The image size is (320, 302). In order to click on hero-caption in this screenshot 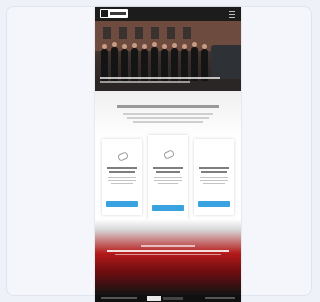, I will do `click(160, 78)`.